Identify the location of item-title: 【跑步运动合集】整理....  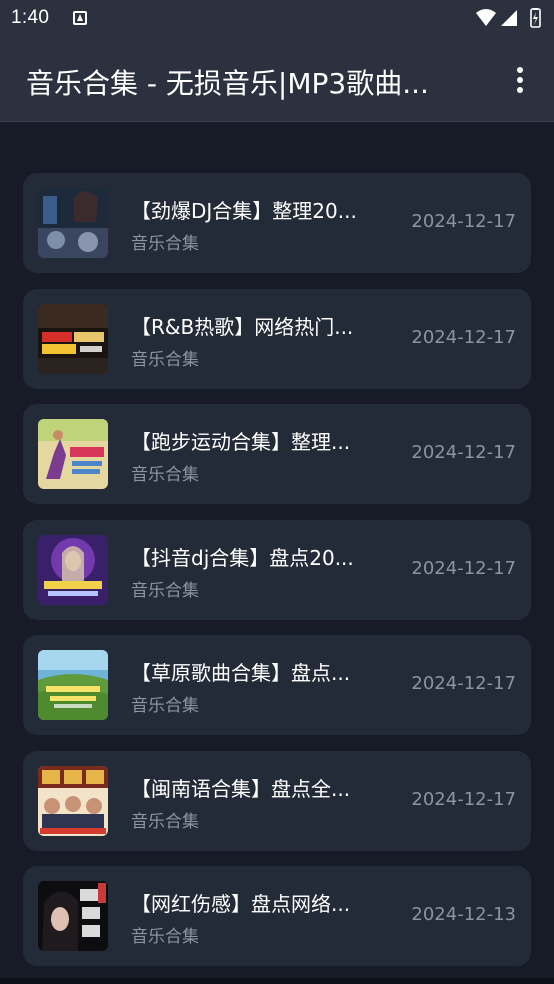
(241, 442).